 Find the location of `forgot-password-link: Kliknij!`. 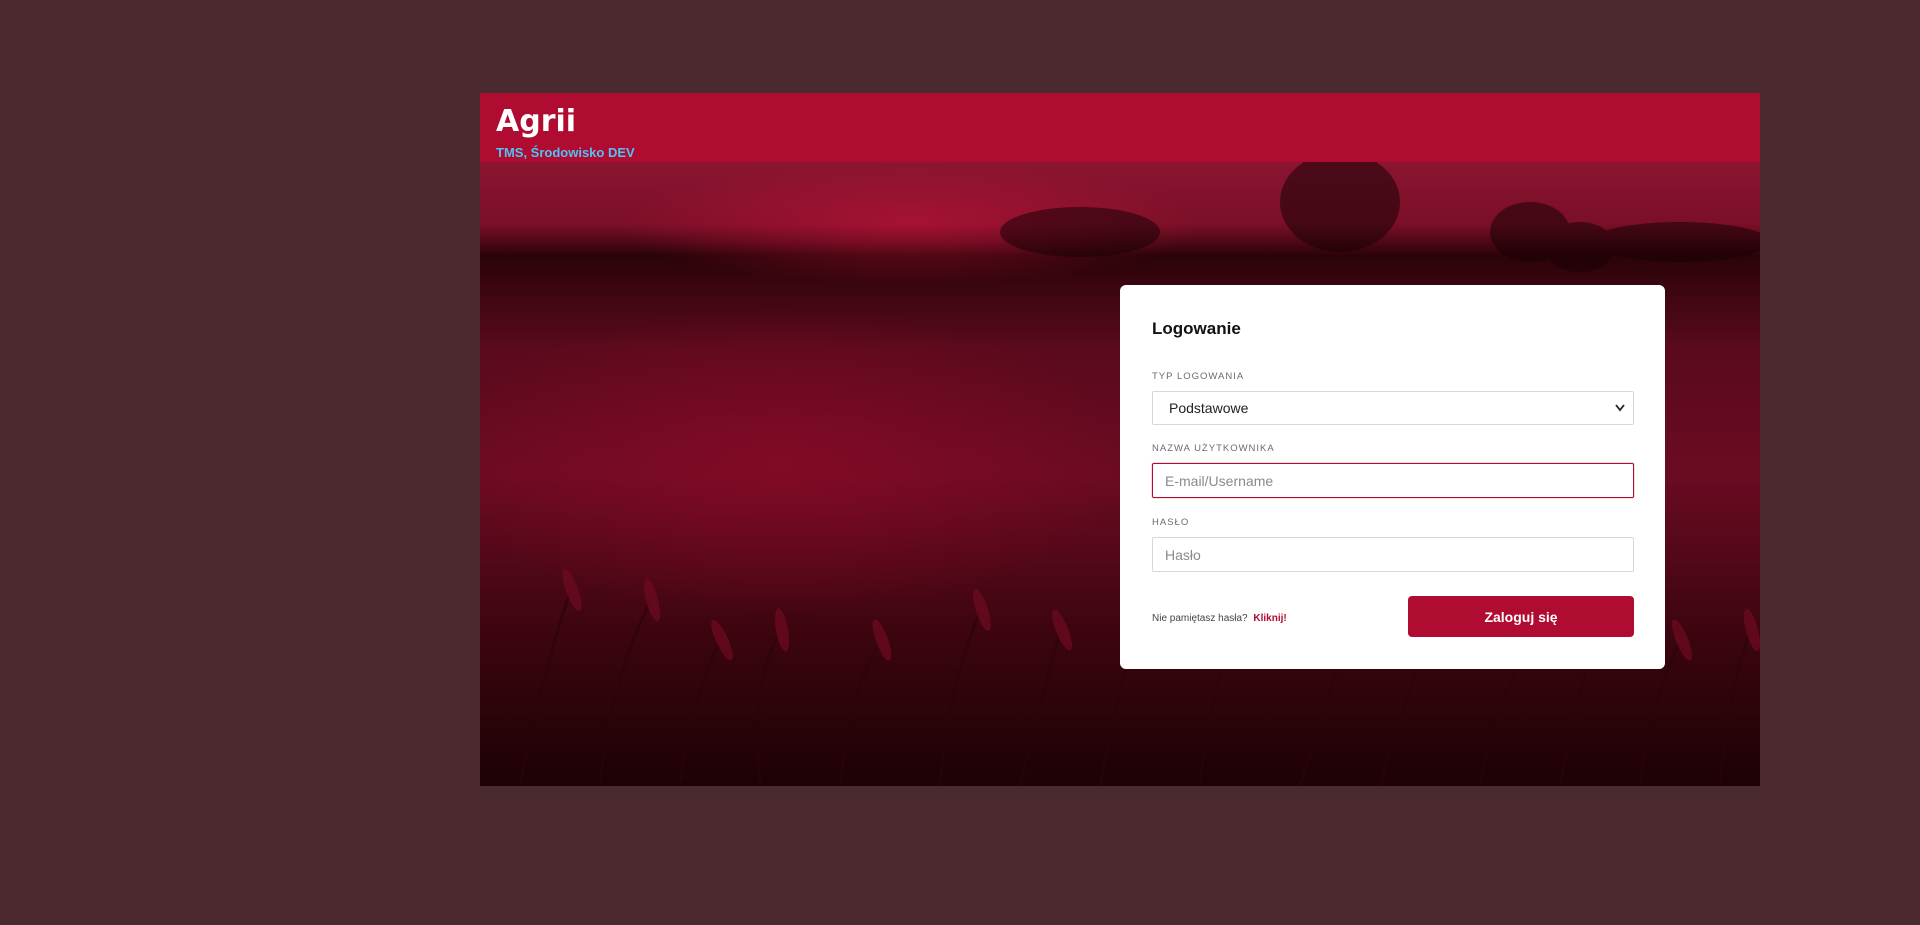

forgot-password-link: Kliknij! is located at coordinates (1269, 618).